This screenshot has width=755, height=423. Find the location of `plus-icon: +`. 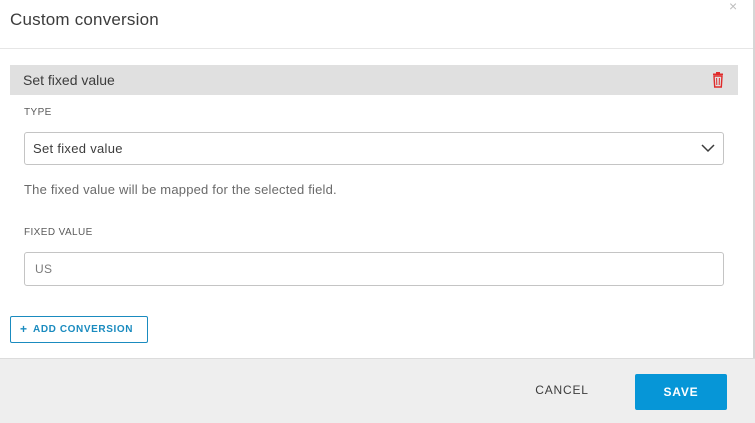

plus-icon: + is located at coordinates (24, 329).